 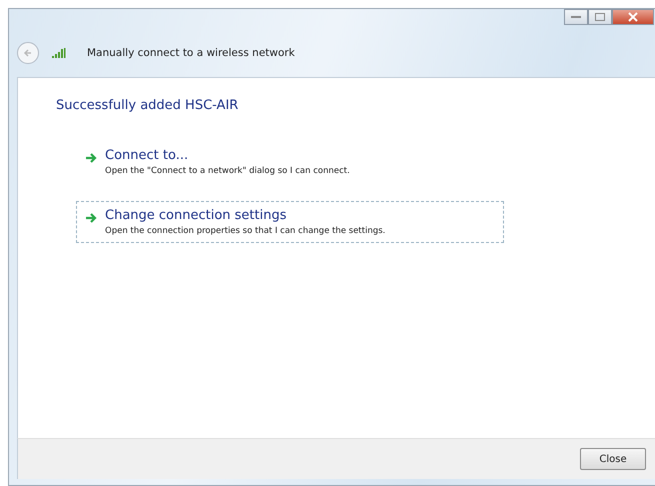 What do you see at coordinates (191, 53) in the screenshot?
I see `window-title: Manually connect to a wireless network` at bounding box center [191, 53].